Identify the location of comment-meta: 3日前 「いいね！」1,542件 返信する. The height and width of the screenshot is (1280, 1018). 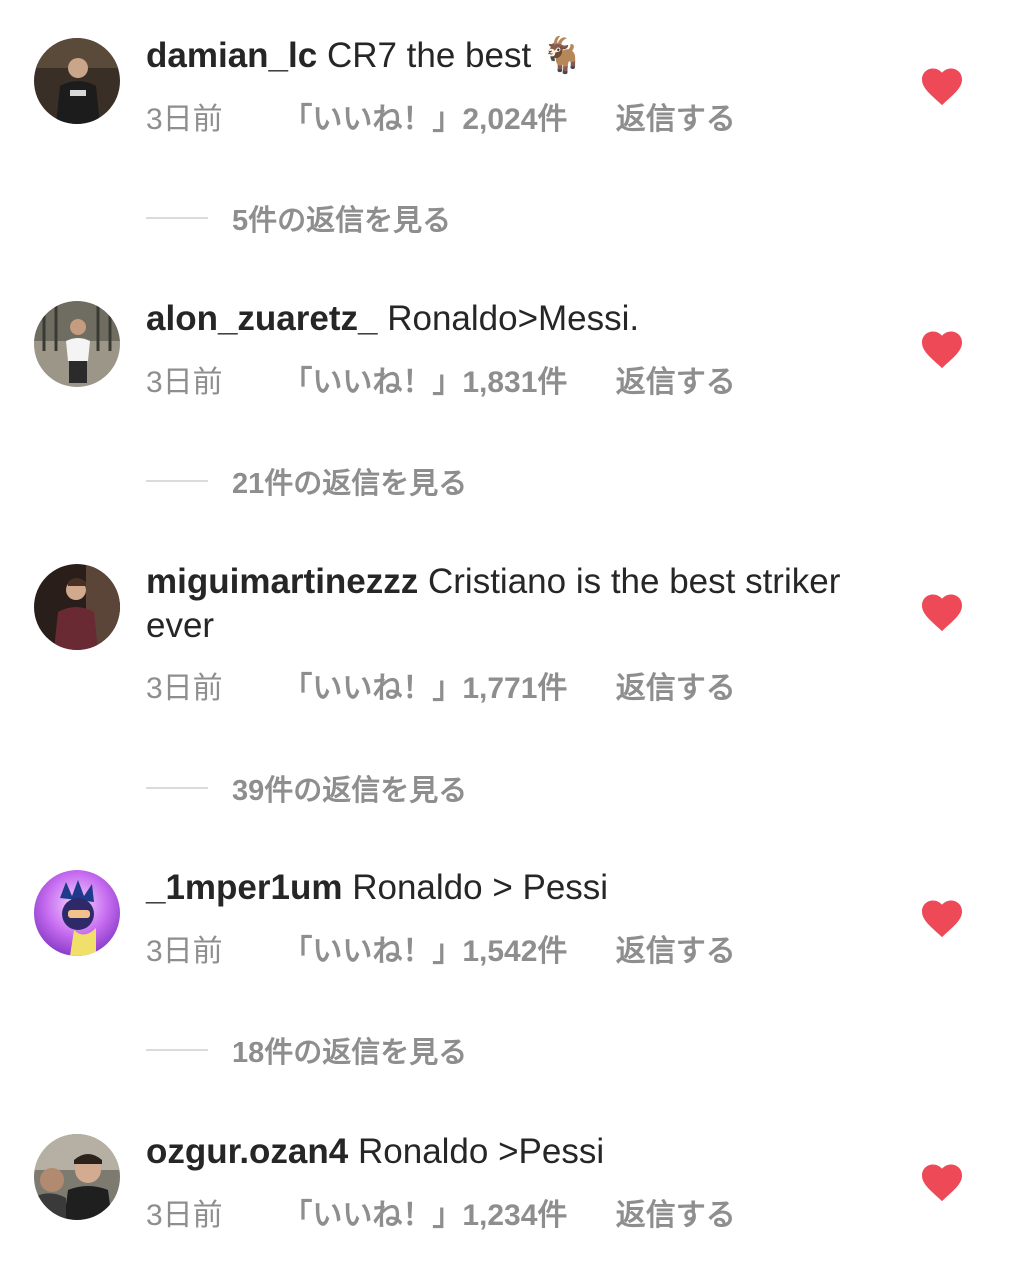
(441, 952).